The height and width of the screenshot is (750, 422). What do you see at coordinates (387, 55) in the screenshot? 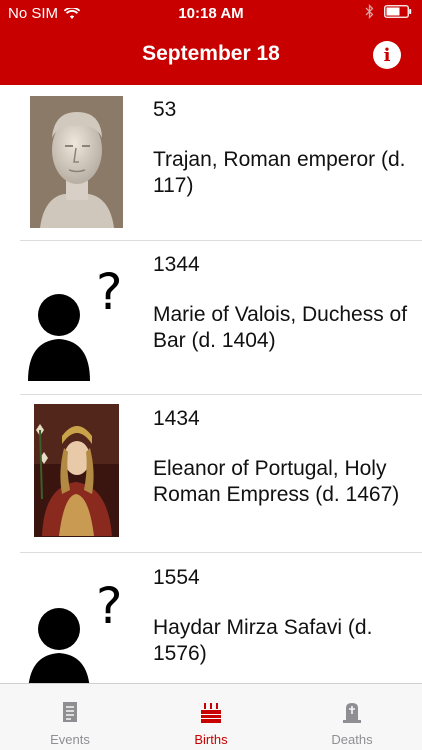
I see `info-button: i` at bounding box center [387, 55].